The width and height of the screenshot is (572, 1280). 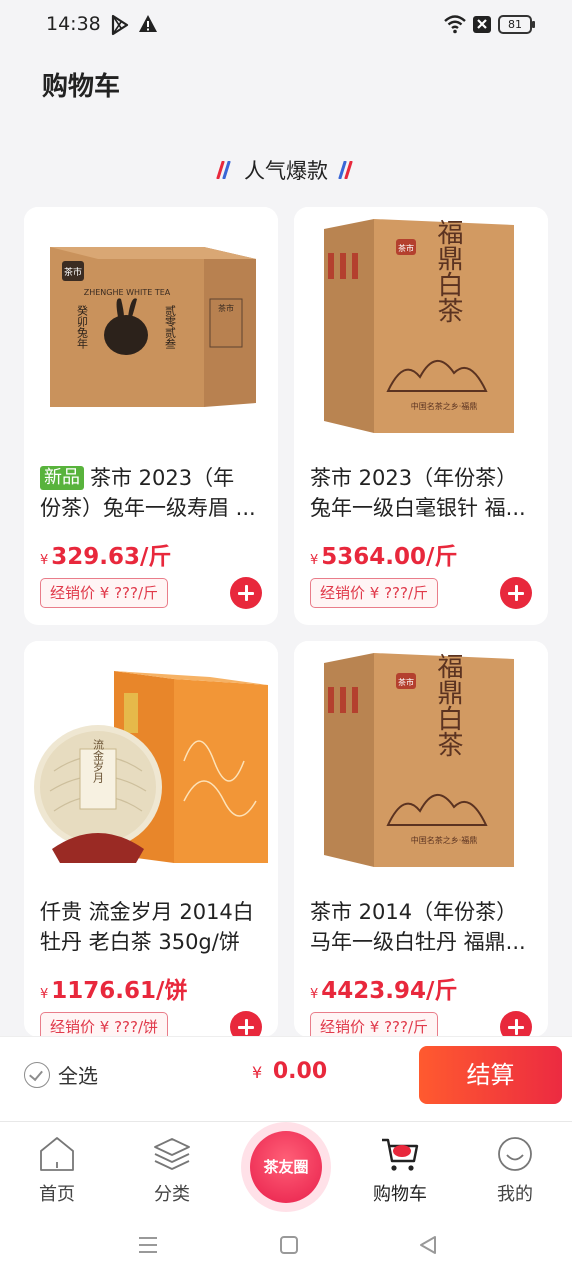 I want to click on tea-cake-gift-box-image: 流金岁月, so click(x=151, y=763).